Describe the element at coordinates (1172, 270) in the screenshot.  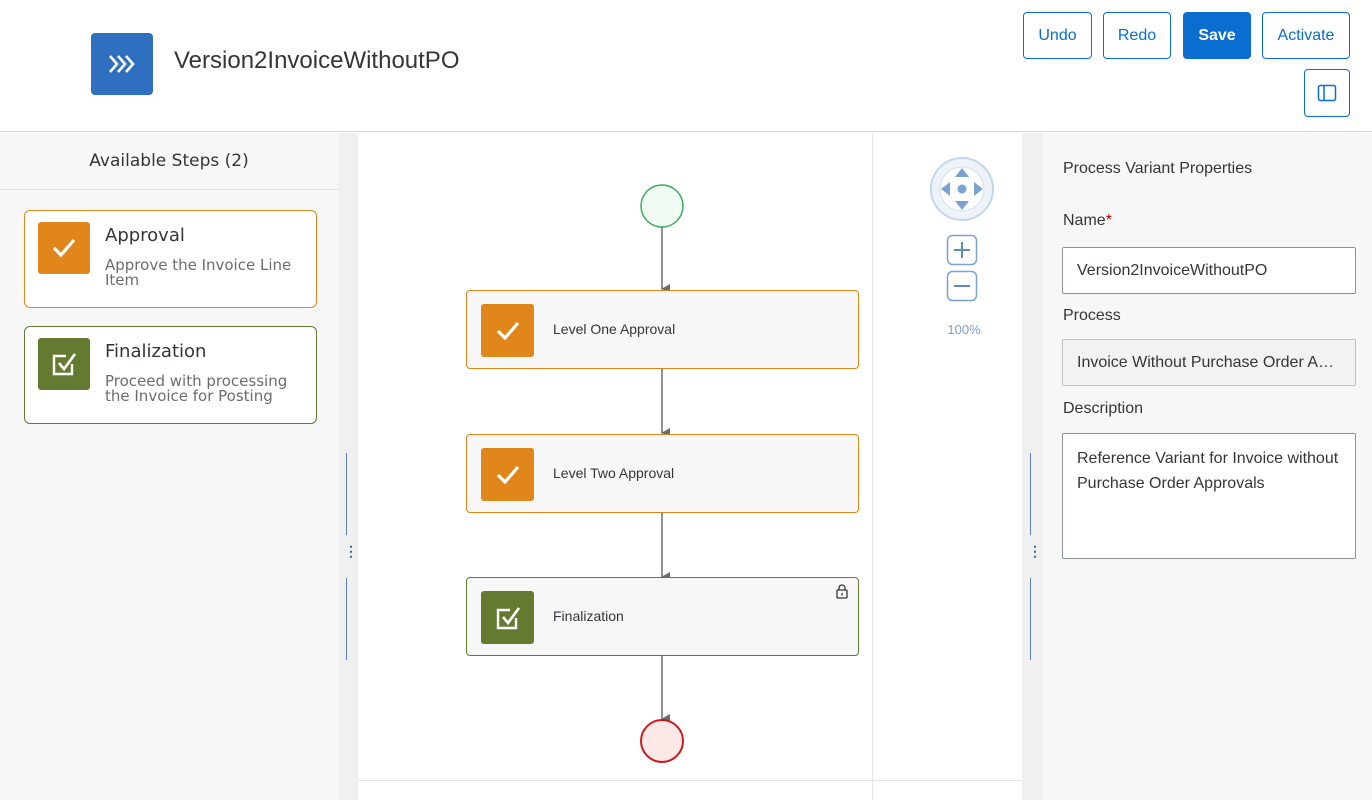
I see `name-field-value: Version2InvoiceWithoutPO` at that location.